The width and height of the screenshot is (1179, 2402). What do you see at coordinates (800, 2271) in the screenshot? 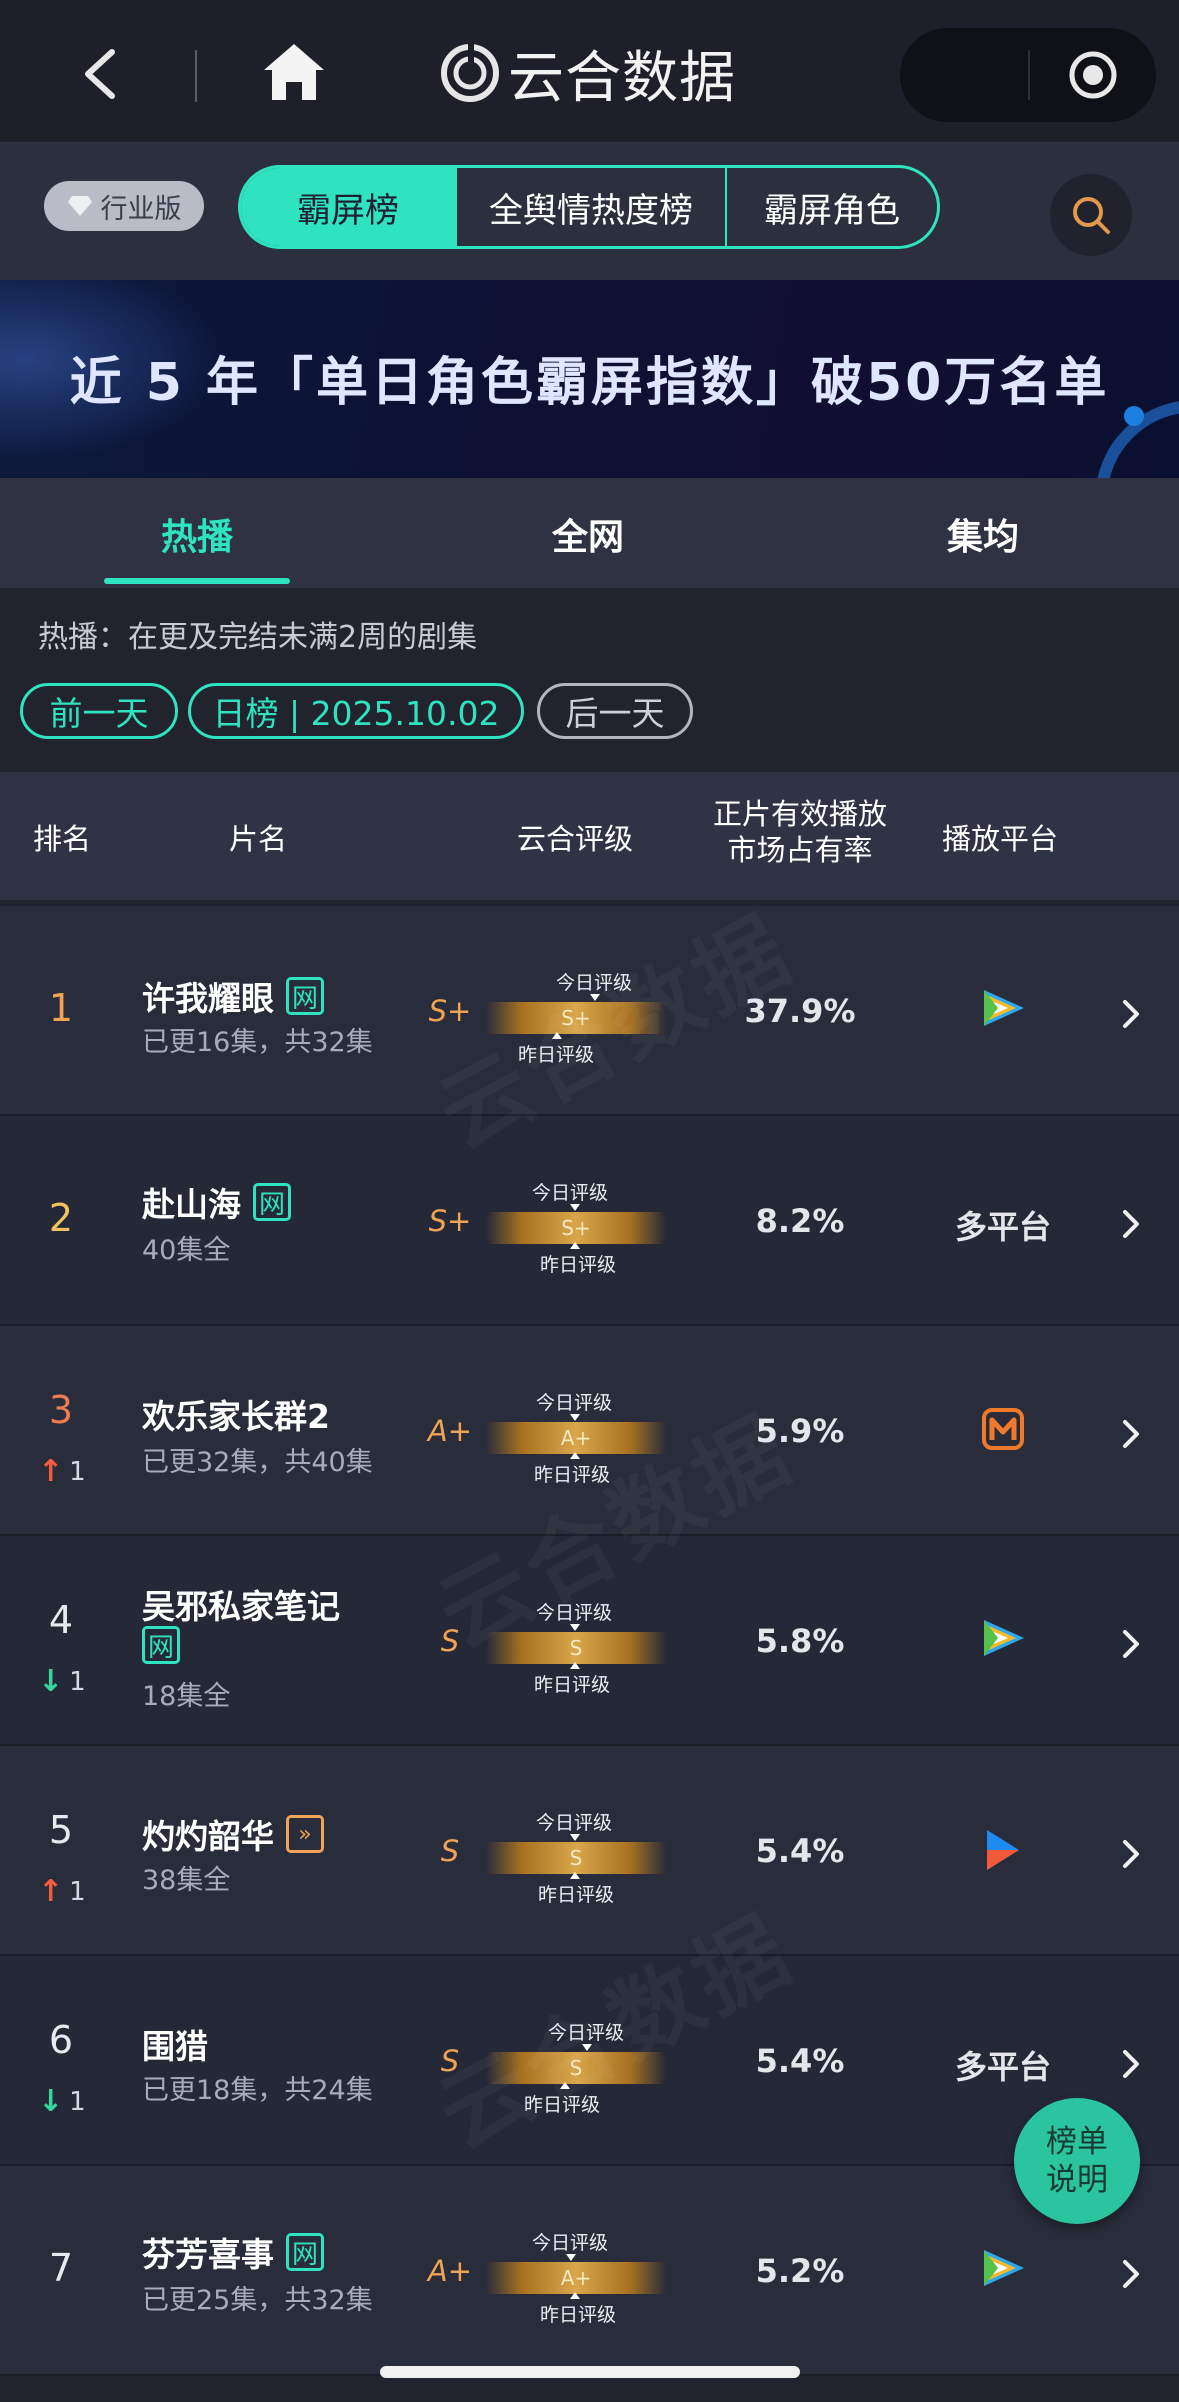
I see `market-share-value: 5.2%` at bounding box center [800, 2271].